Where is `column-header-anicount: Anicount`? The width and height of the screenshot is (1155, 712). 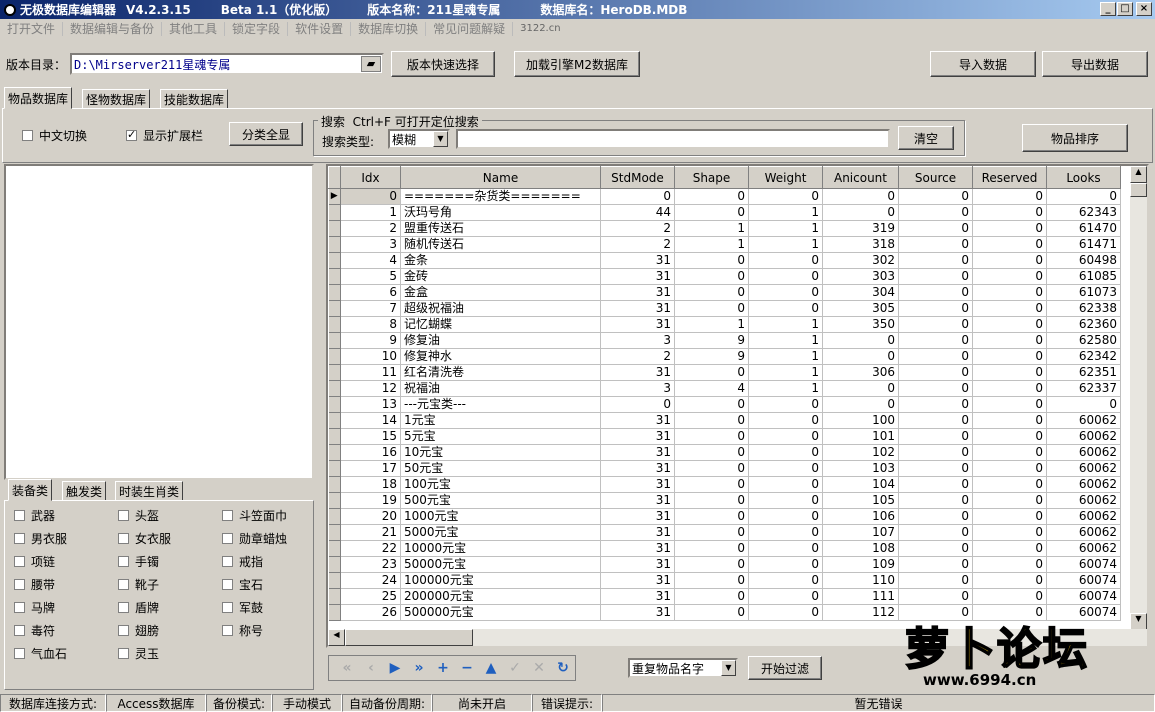
column-header-anicount: Anicount is located at coordinates (860, 177).